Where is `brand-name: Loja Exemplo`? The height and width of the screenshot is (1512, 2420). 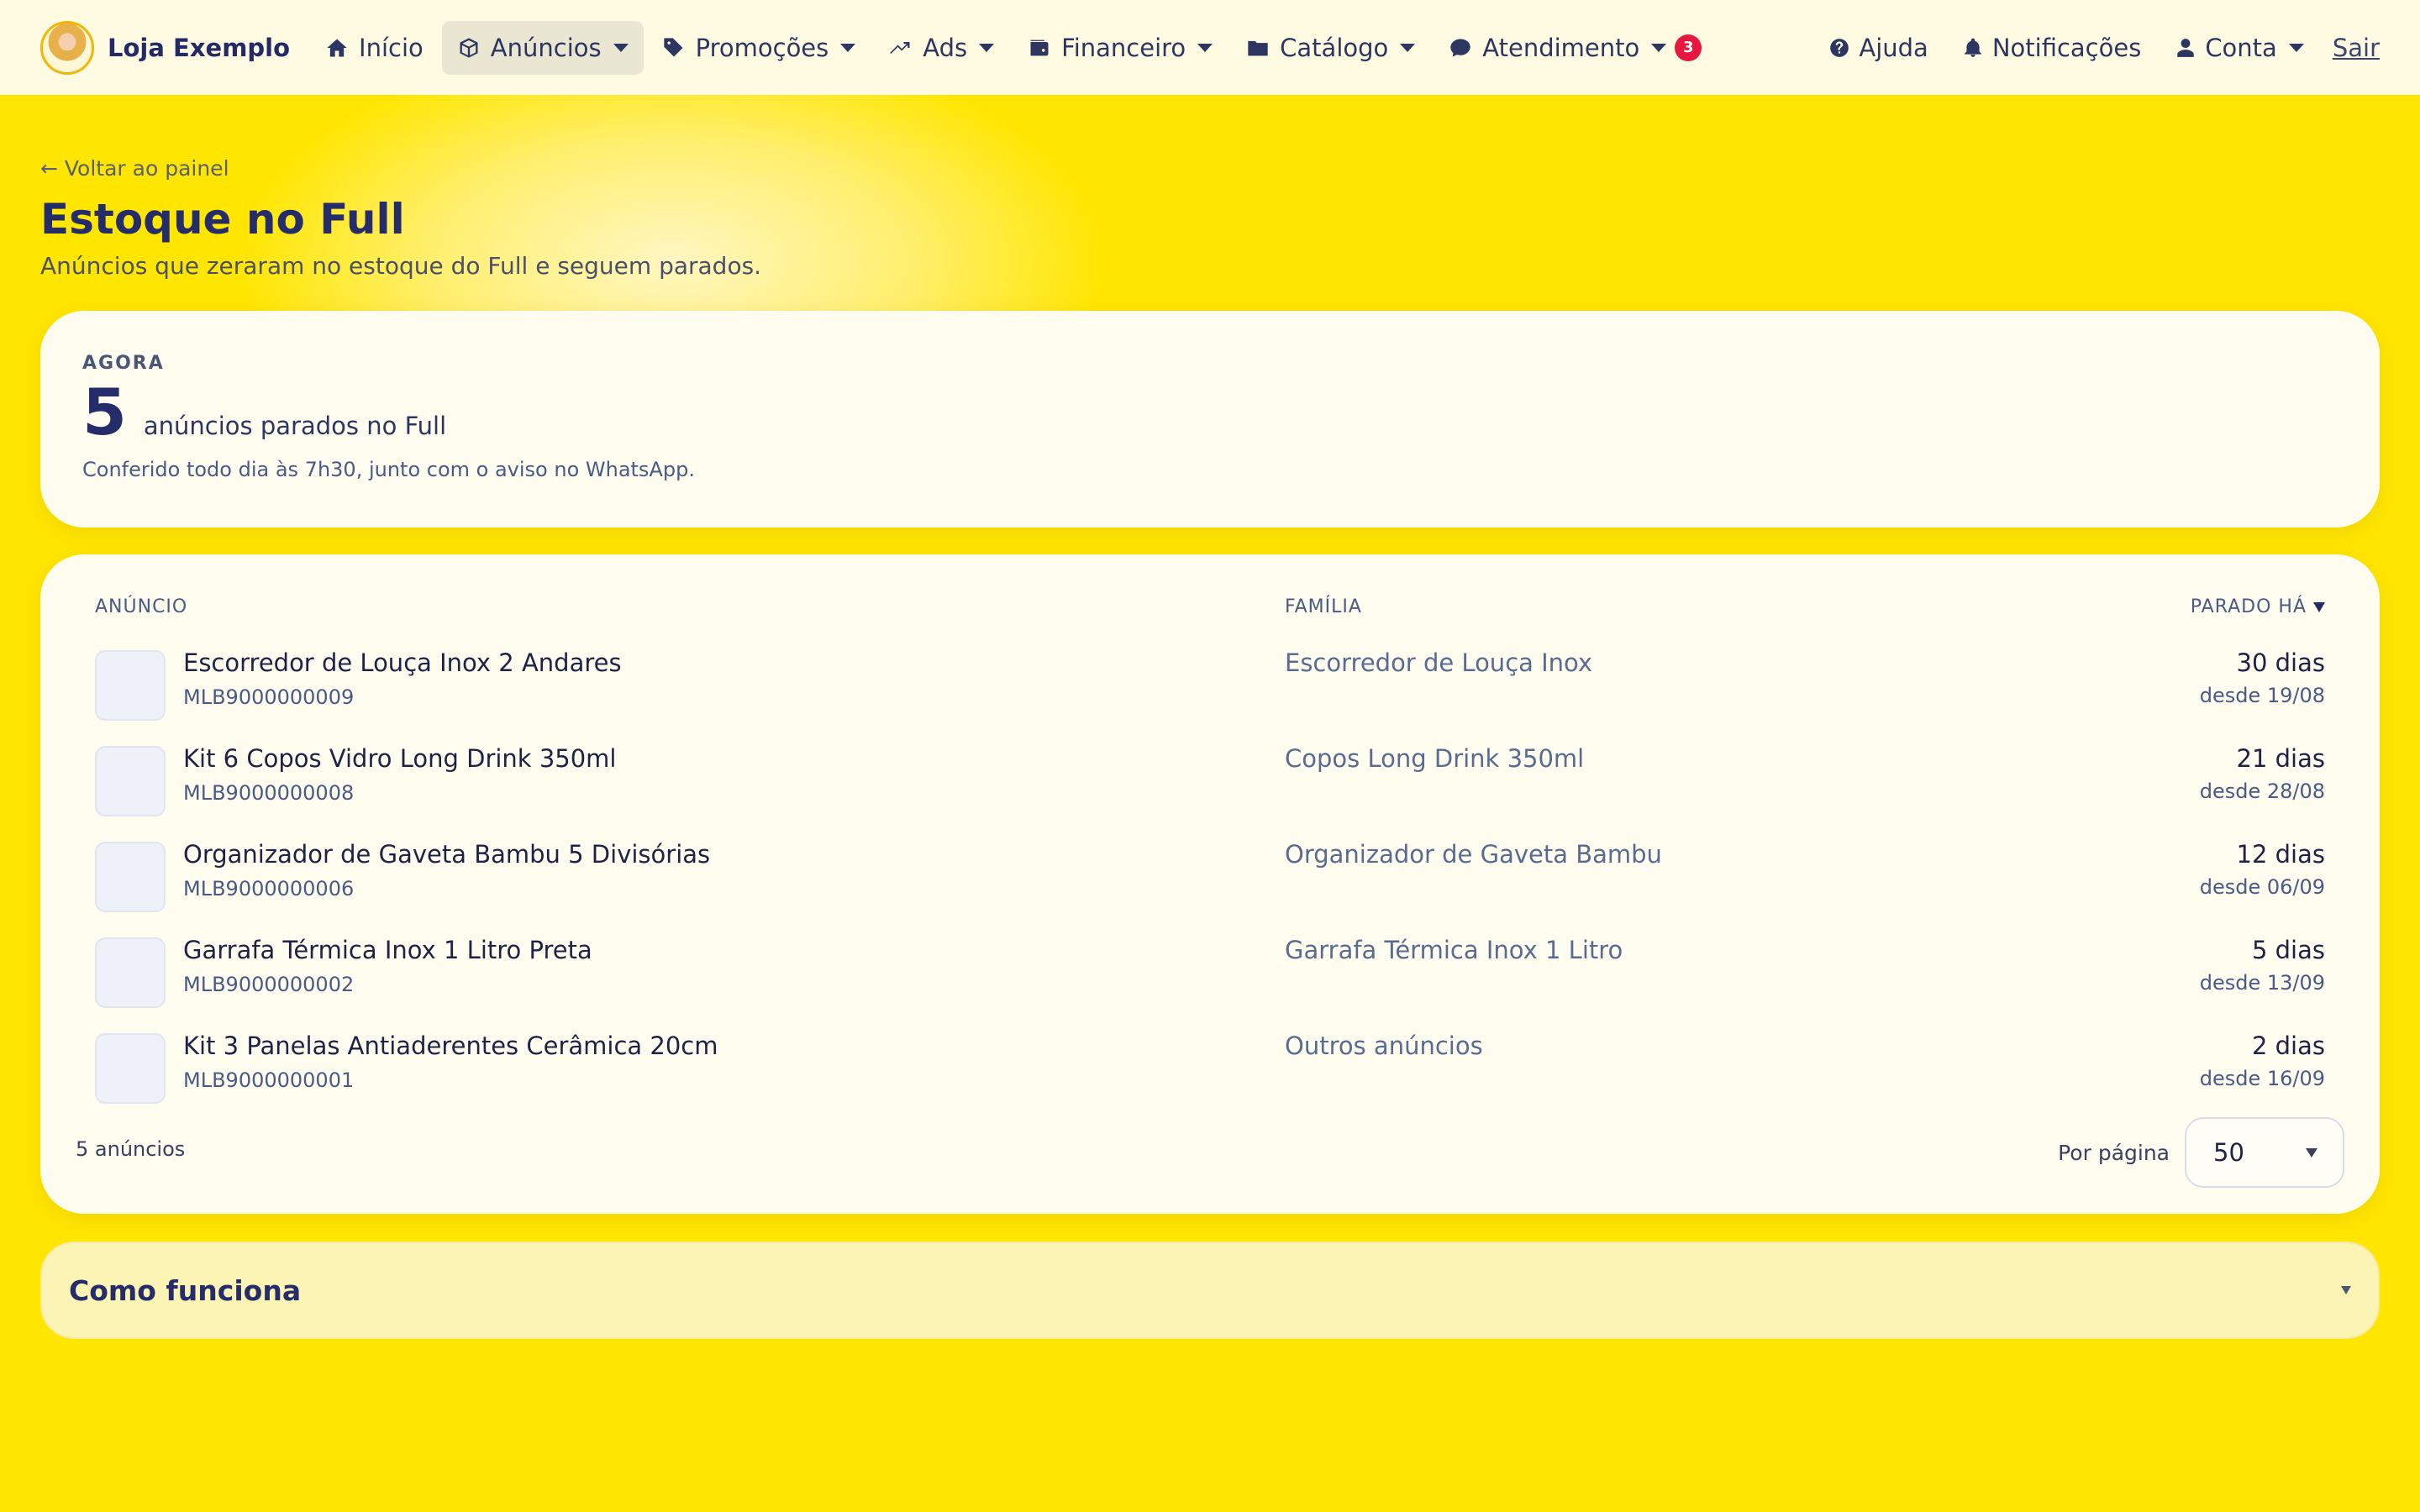 brand-name: Loja Exemplo is located at coordinates (199, 48).